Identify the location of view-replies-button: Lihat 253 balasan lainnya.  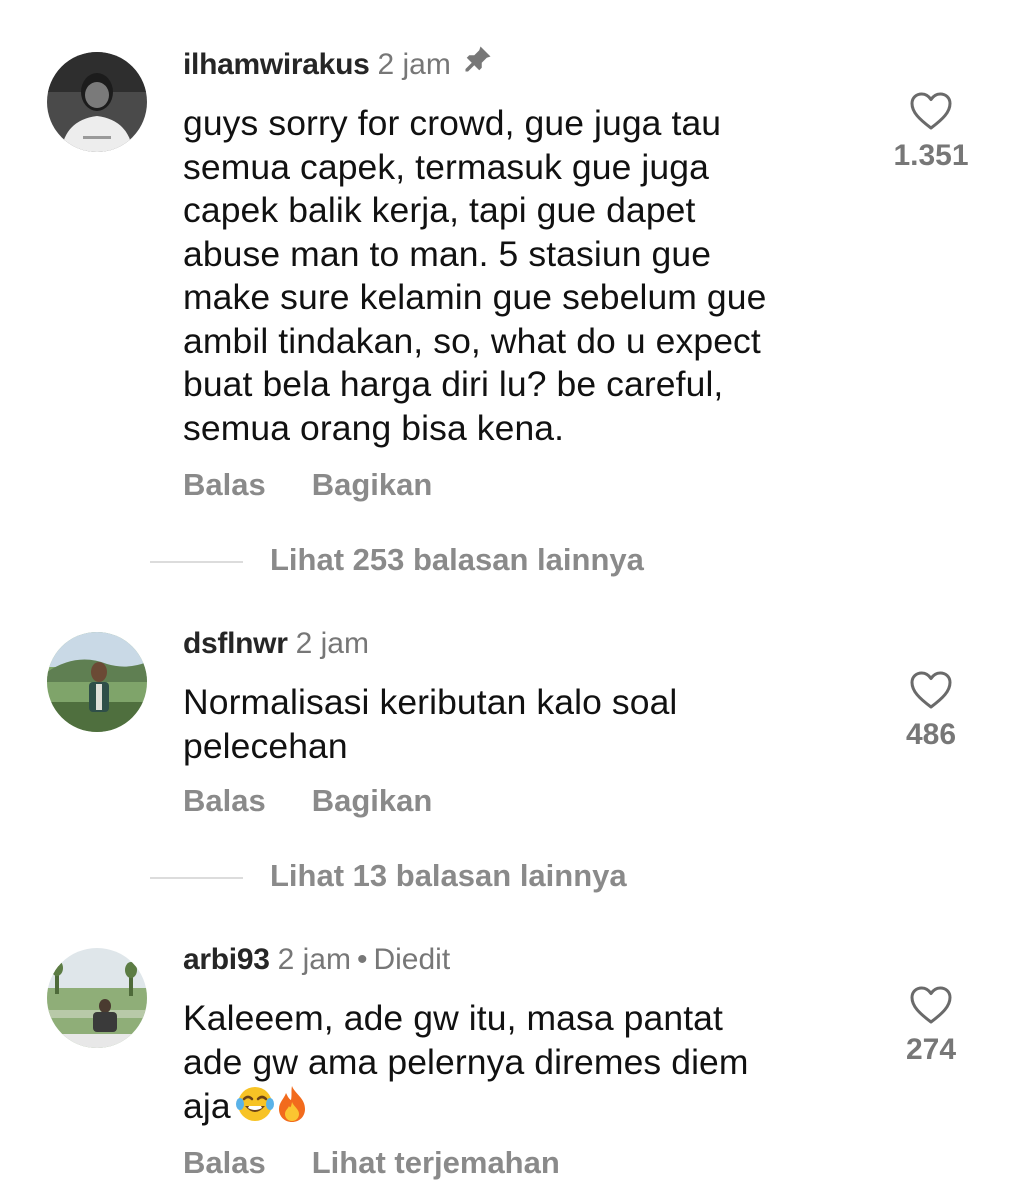
(397, 560).